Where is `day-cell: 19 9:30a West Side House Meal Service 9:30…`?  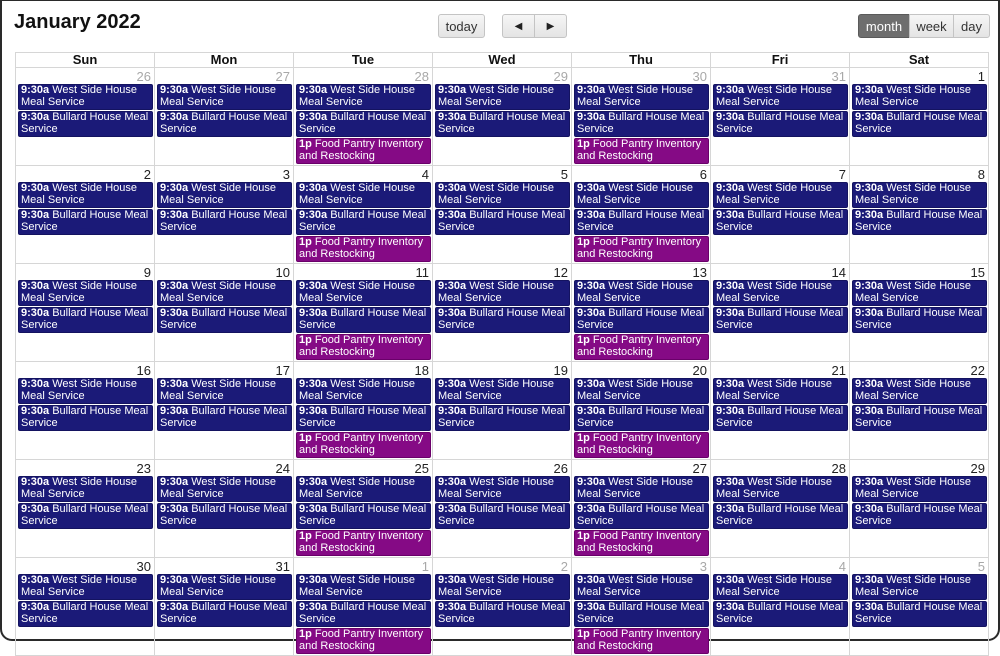
day-cell: 19 9:30a West Side House Meal Service 9:30… is located at coordinates (502, 410).